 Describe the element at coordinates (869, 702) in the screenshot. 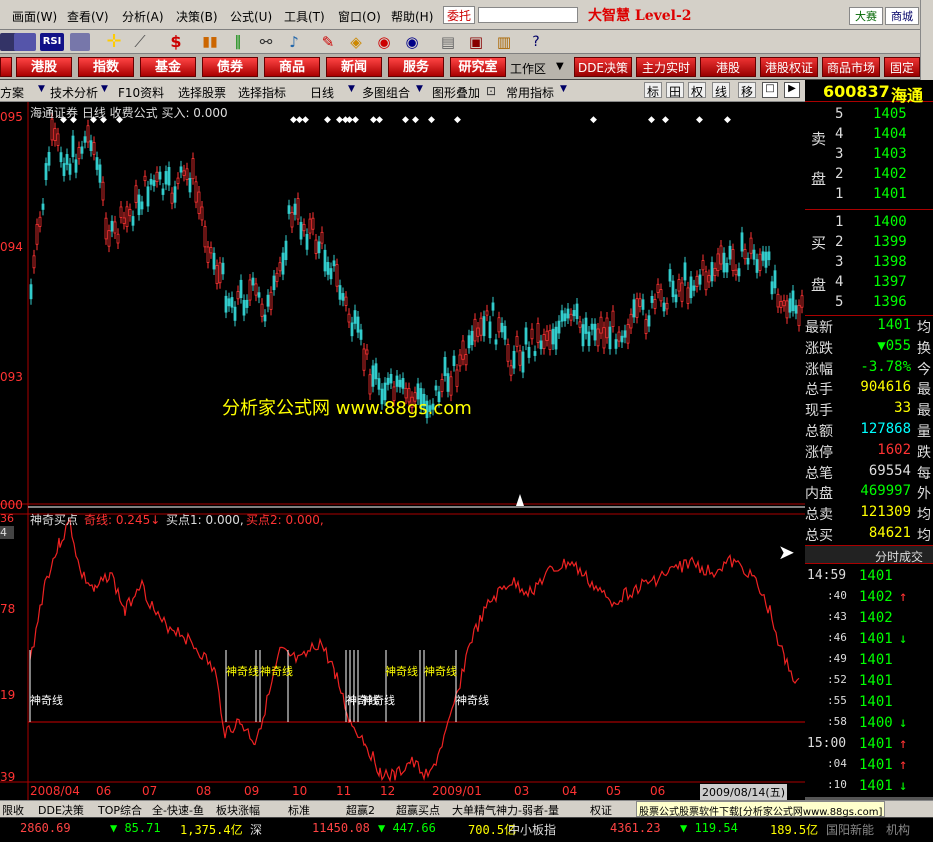

I see `tick-row: :55 1401` at that location.